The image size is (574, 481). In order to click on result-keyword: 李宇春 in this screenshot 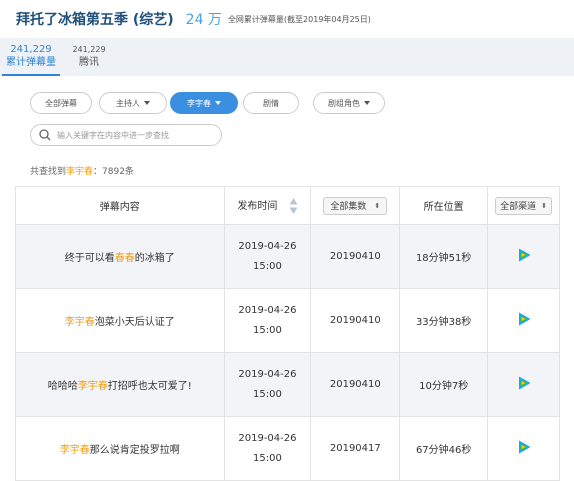, I will do `click(80, 172)`.